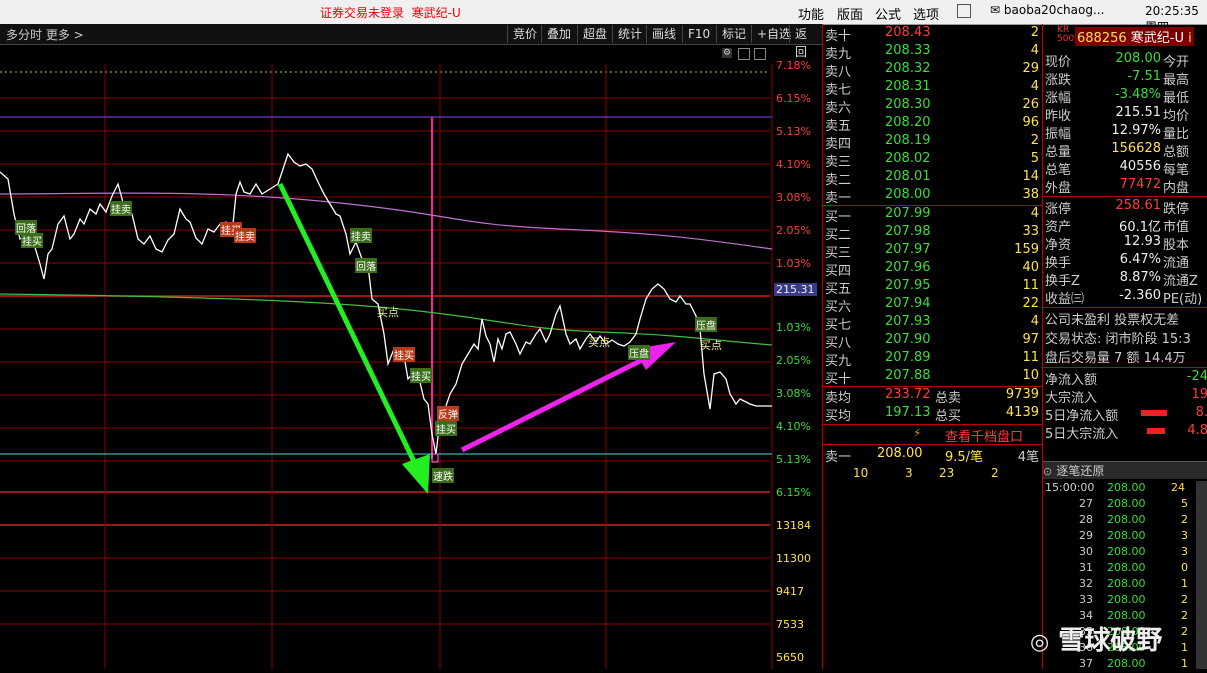 This screenshot has width=1207, height=673. What do you see at coordinates (1040, 642) in the screenshot?
I see `weibo-icon: ◎` at bounding box center [1040, 642].